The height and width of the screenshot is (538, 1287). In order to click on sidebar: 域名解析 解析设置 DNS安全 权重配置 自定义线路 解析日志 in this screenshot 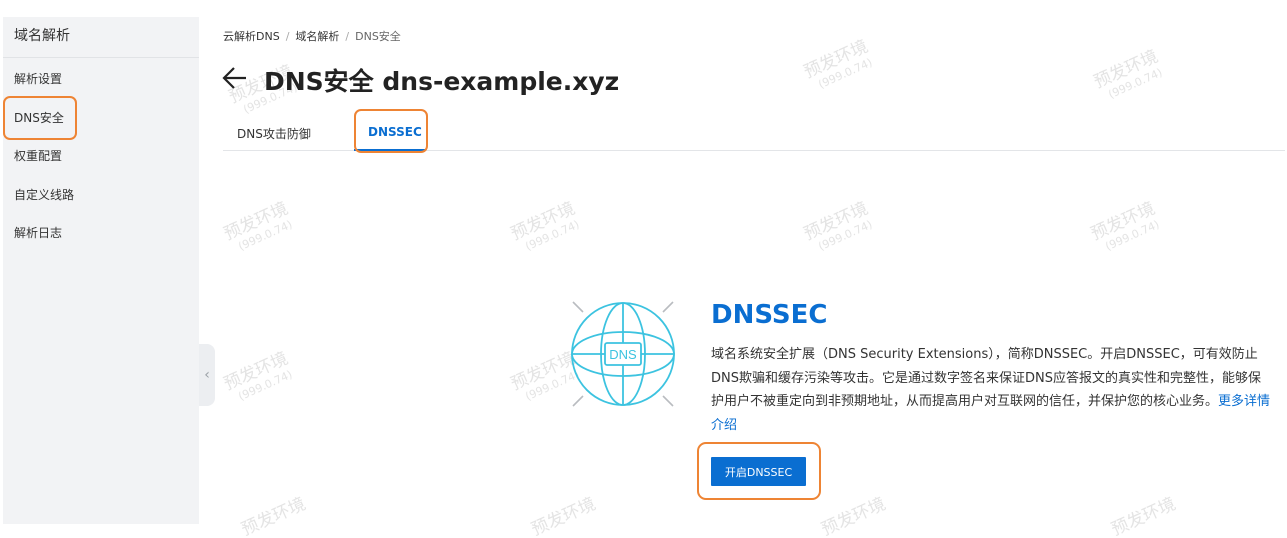, I will do `click(101, 270)`.